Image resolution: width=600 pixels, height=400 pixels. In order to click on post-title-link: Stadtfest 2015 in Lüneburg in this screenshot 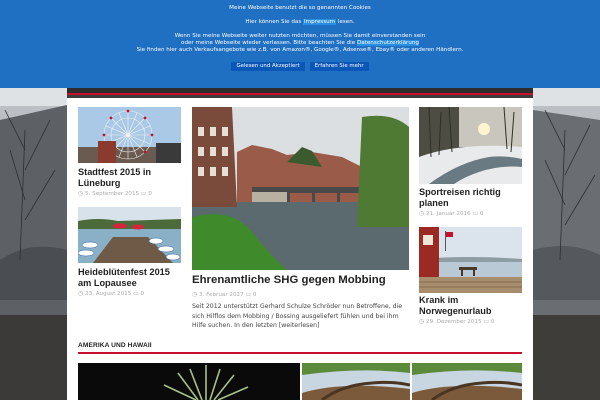, I will do `click(129, 177)`.